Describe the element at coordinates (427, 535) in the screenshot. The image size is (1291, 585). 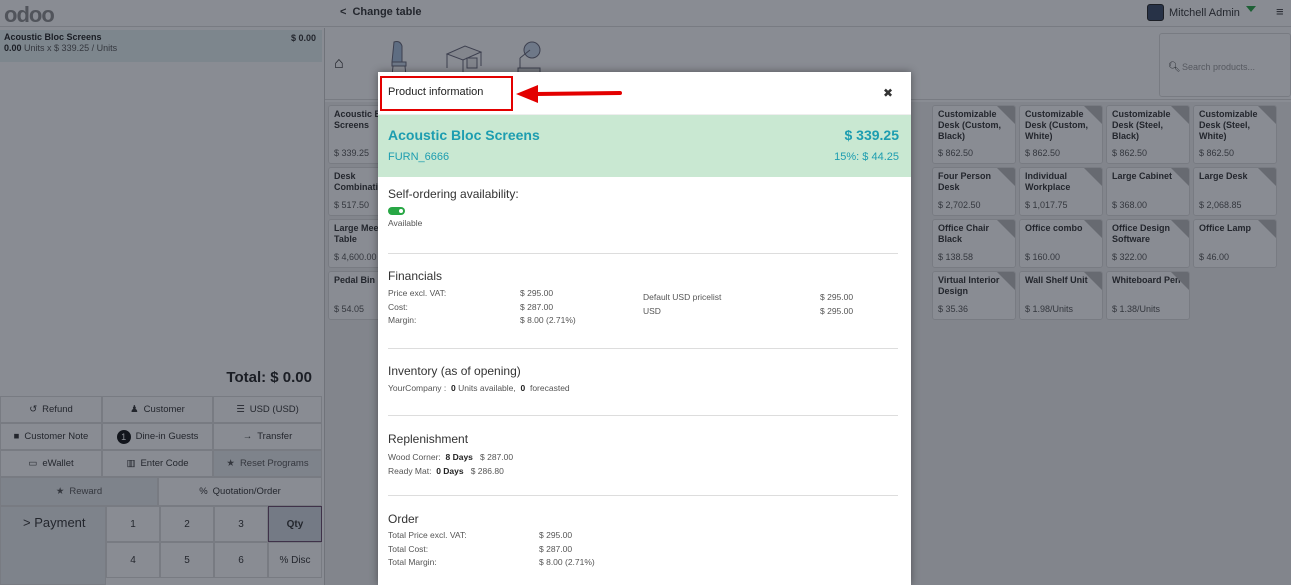
I see `order-label: Total Price excl. VAT:` at that location.